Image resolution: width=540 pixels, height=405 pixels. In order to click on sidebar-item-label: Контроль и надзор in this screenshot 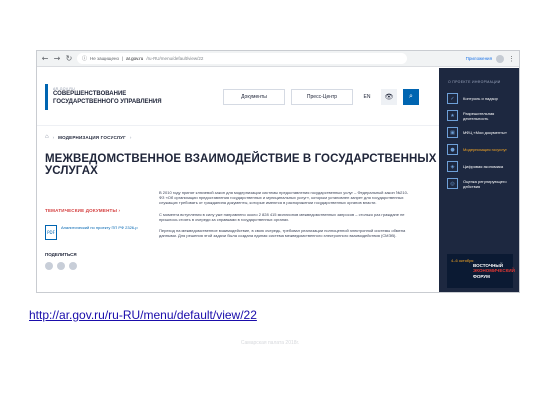, I will do `click(480, 98)`.